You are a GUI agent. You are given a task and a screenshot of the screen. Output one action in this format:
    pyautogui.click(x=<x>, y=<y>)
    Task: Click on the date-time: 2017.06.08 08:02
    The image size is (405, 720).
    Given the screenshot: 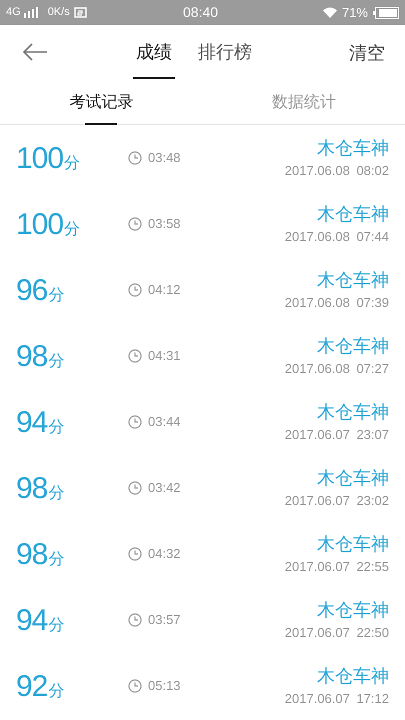 What is the action you would take?
    pyautogui.click(x=336, y=171)
    